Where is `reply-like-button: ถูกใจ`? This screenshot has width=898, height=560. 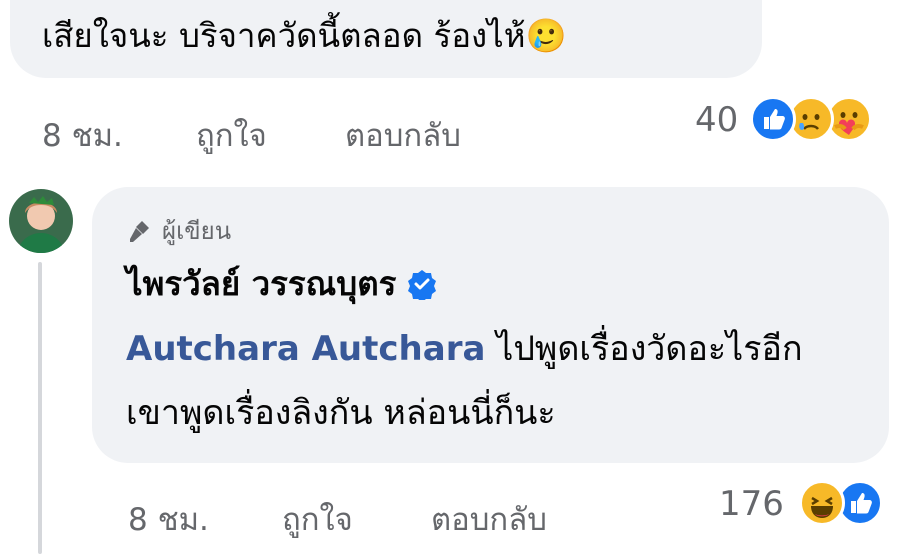 reply-like-button: ถูกใจ is located at coordinates (317, 519).